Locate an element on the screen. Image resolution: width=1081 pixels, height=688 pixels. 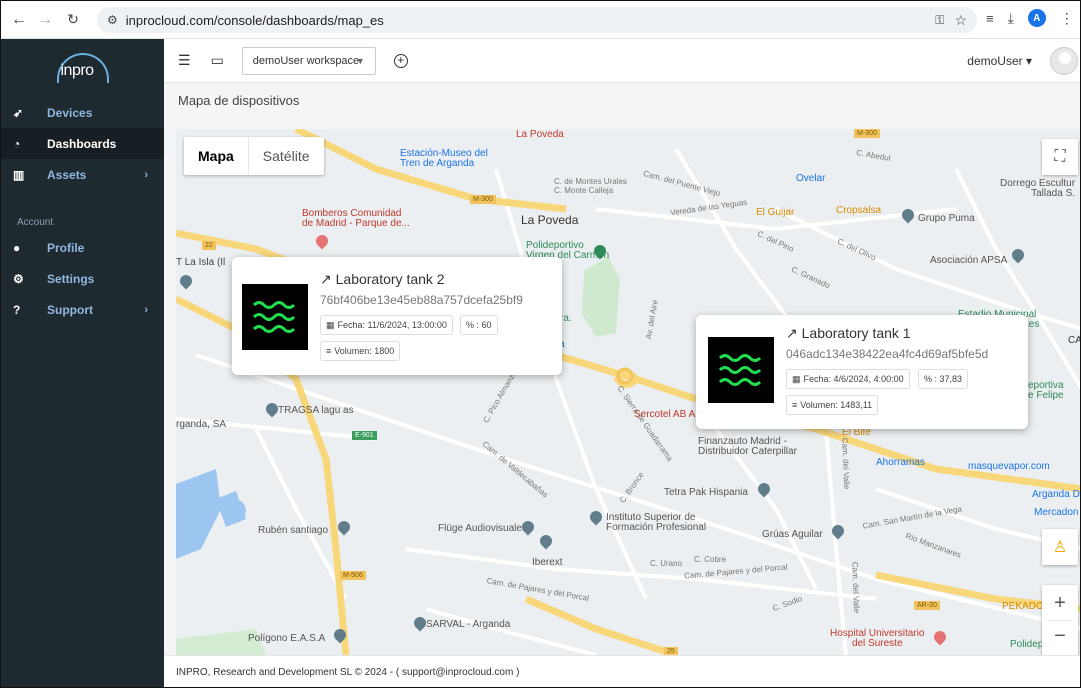
user-avatar is located at coordinates (1064, 61).